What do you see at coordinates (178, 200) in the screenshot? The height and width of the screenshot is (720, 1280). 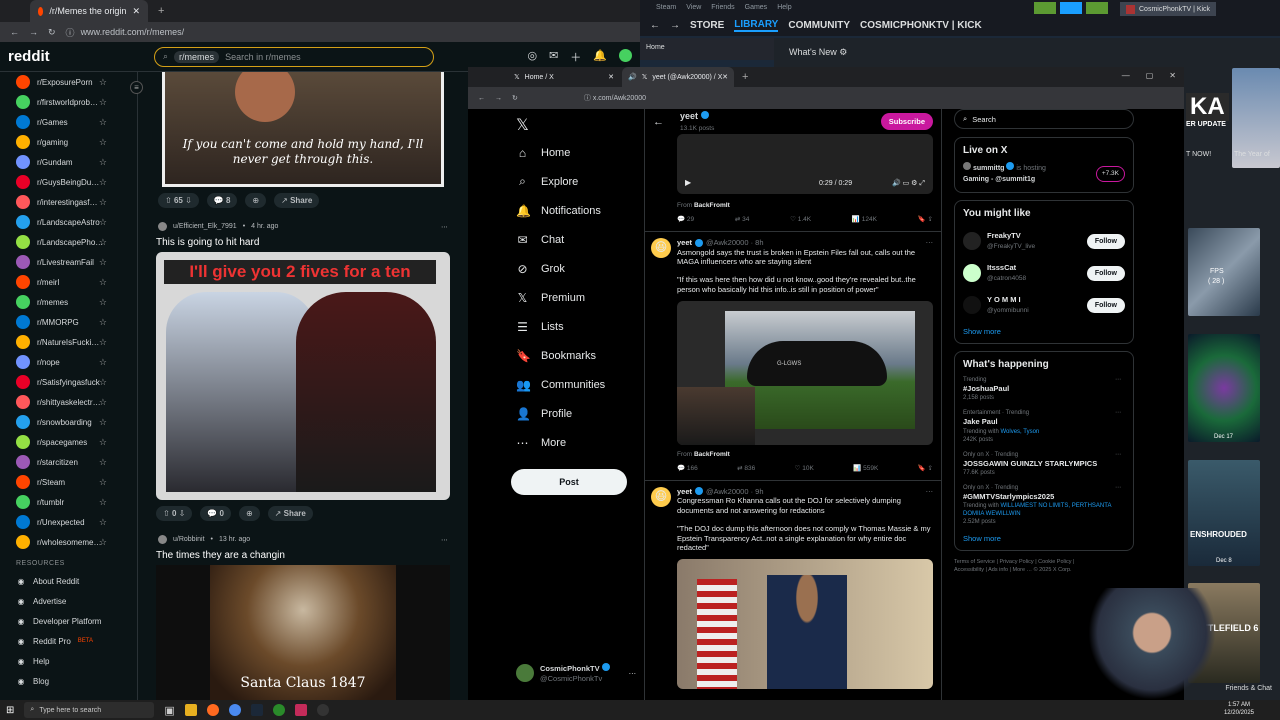 I see `vote-button: ⇧ 65 ⇩` at bounding box center [178, 200].